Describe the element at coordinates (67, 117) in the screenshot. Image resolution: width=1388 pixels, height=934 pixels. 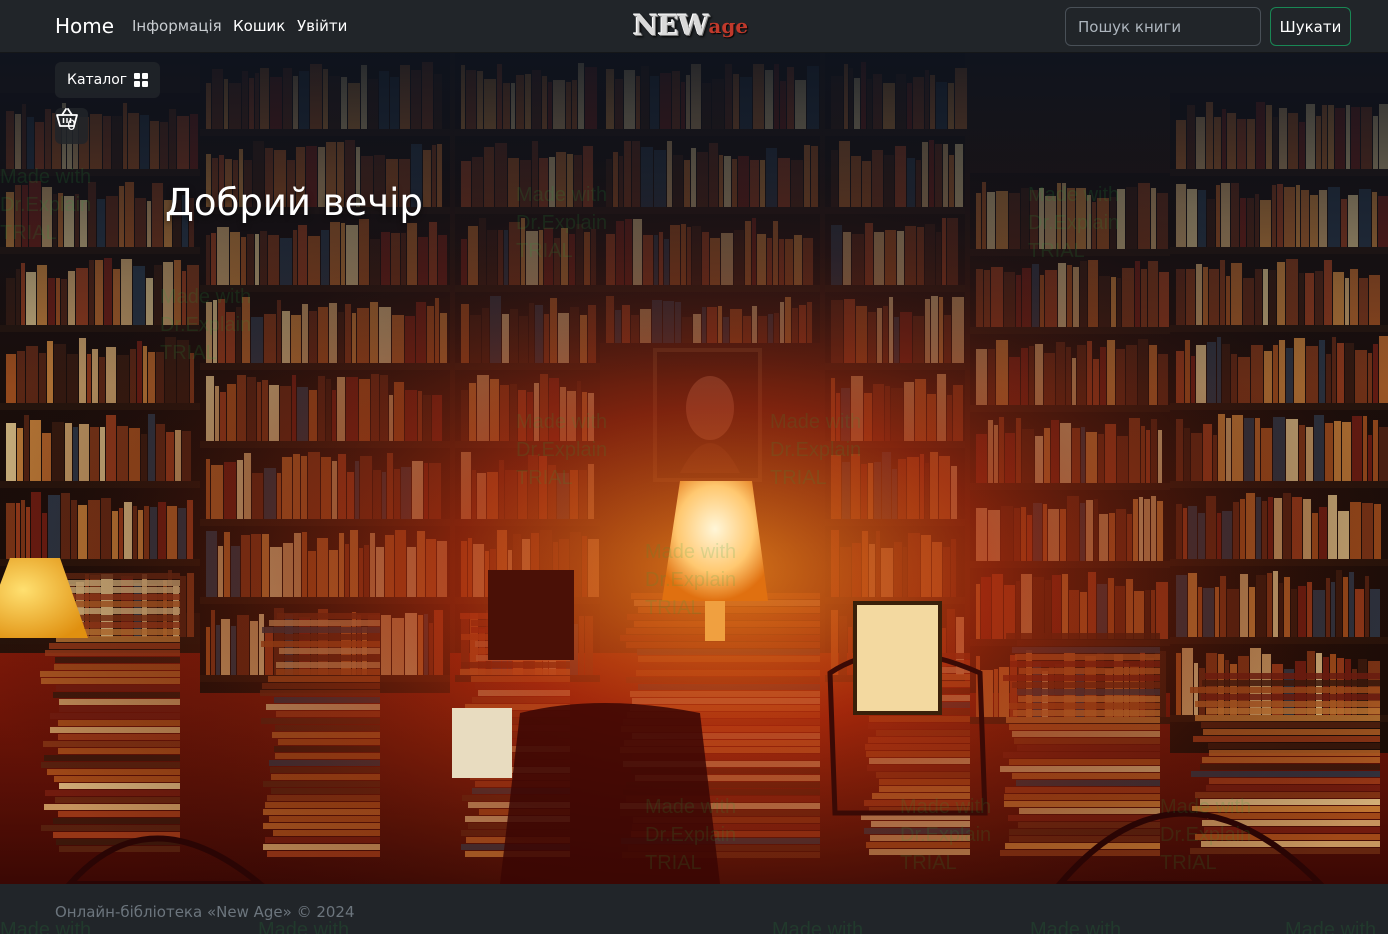
I see `basket-icon` at that location.